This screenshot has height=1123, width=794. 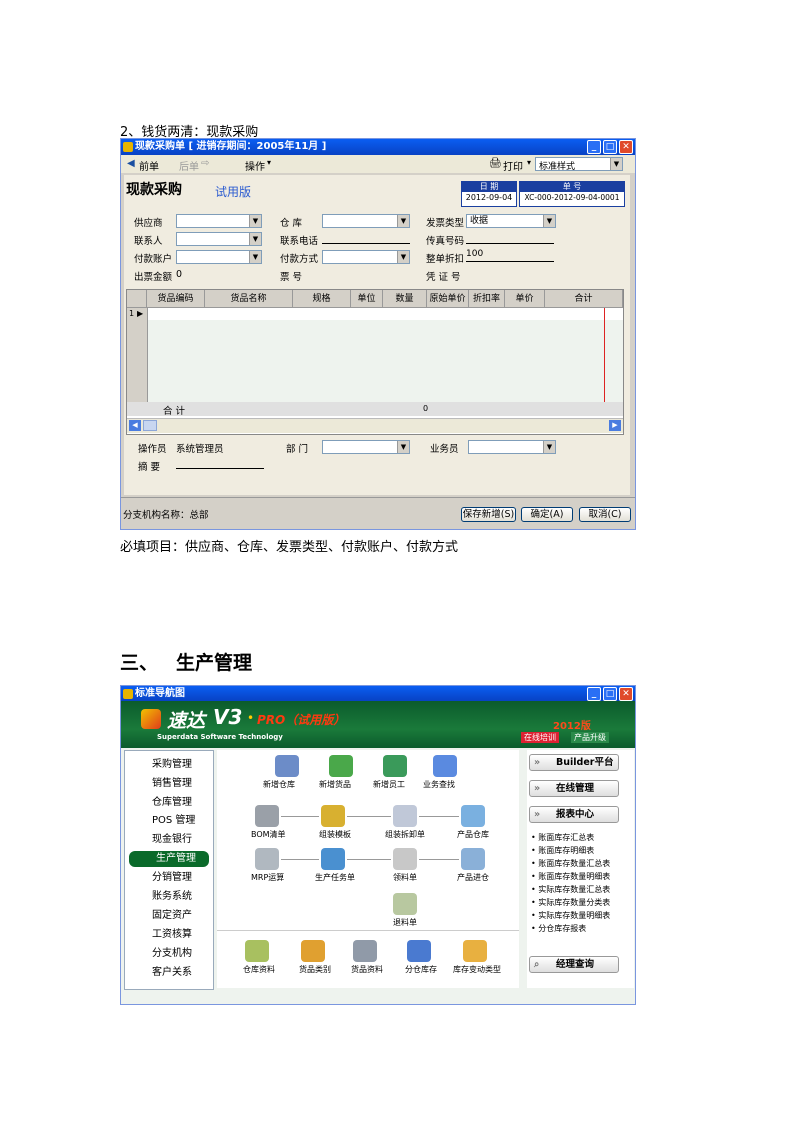 I want to click on scroll-thumb, so click(x=150, y=425).